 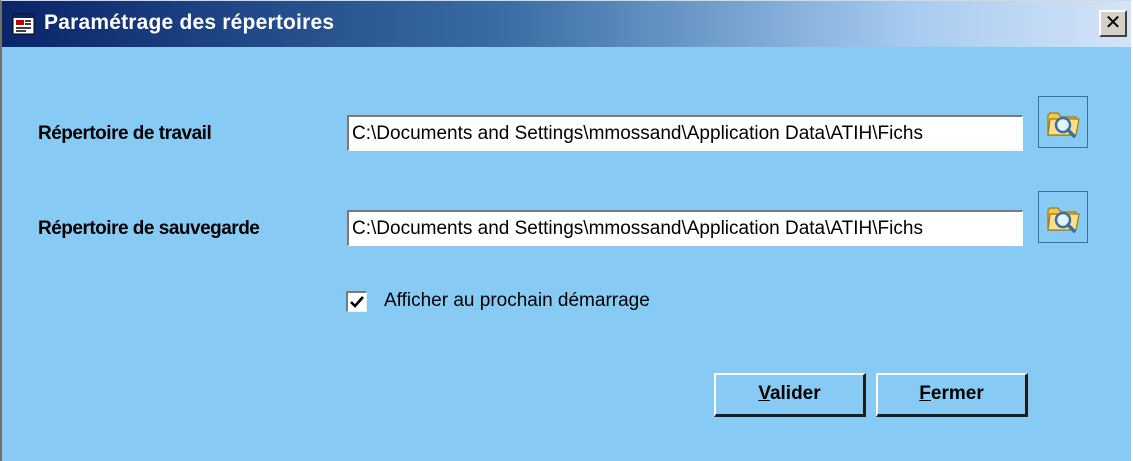 I want to click on window-title: Paramétrage des répertoires, so click(x=189, y=22).